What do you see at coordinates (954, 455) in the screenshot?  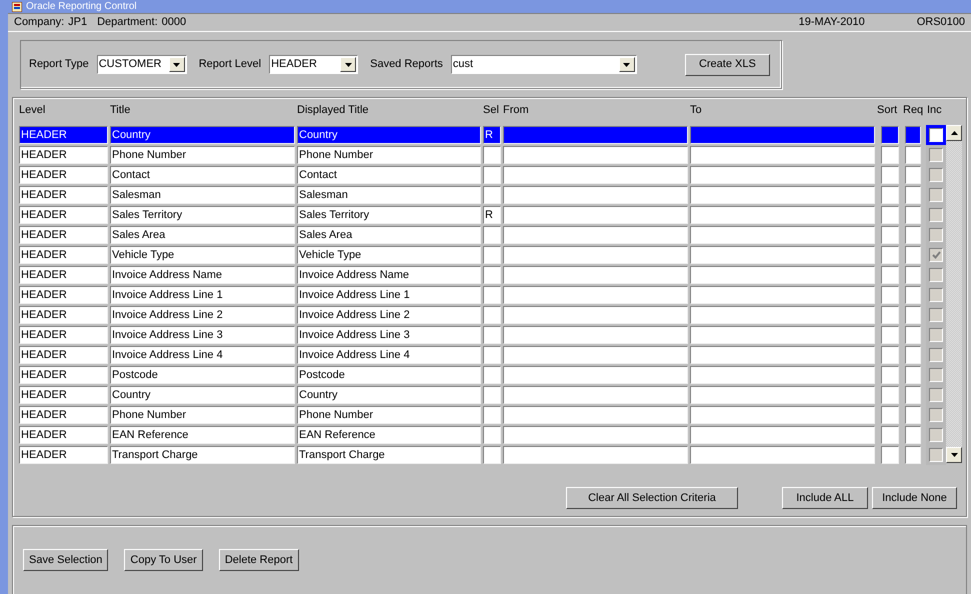 I see `scroll-down-icon` at bounding box center [954, 455].